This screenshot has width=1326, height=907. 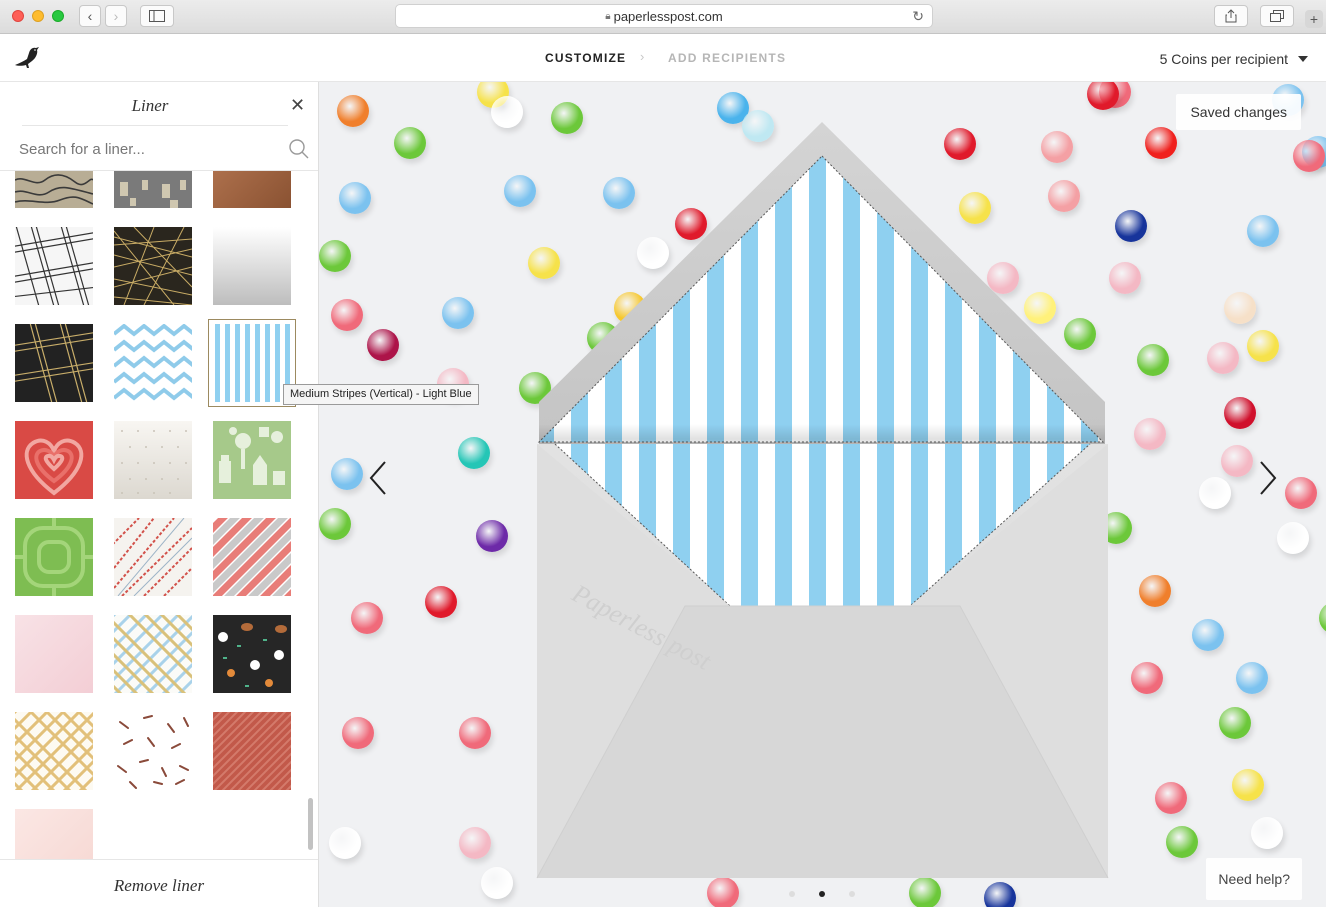 What do you see at coordinates (918, 16) in the screenshot?
I see `reload-icon: ↻` at bounding box center [918, 16].